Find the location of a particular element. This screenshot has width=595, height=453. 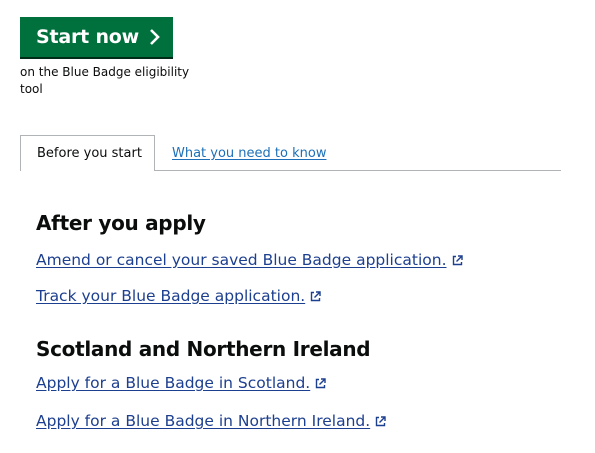

chevron-right-icon is located at coordinates (155, 37).